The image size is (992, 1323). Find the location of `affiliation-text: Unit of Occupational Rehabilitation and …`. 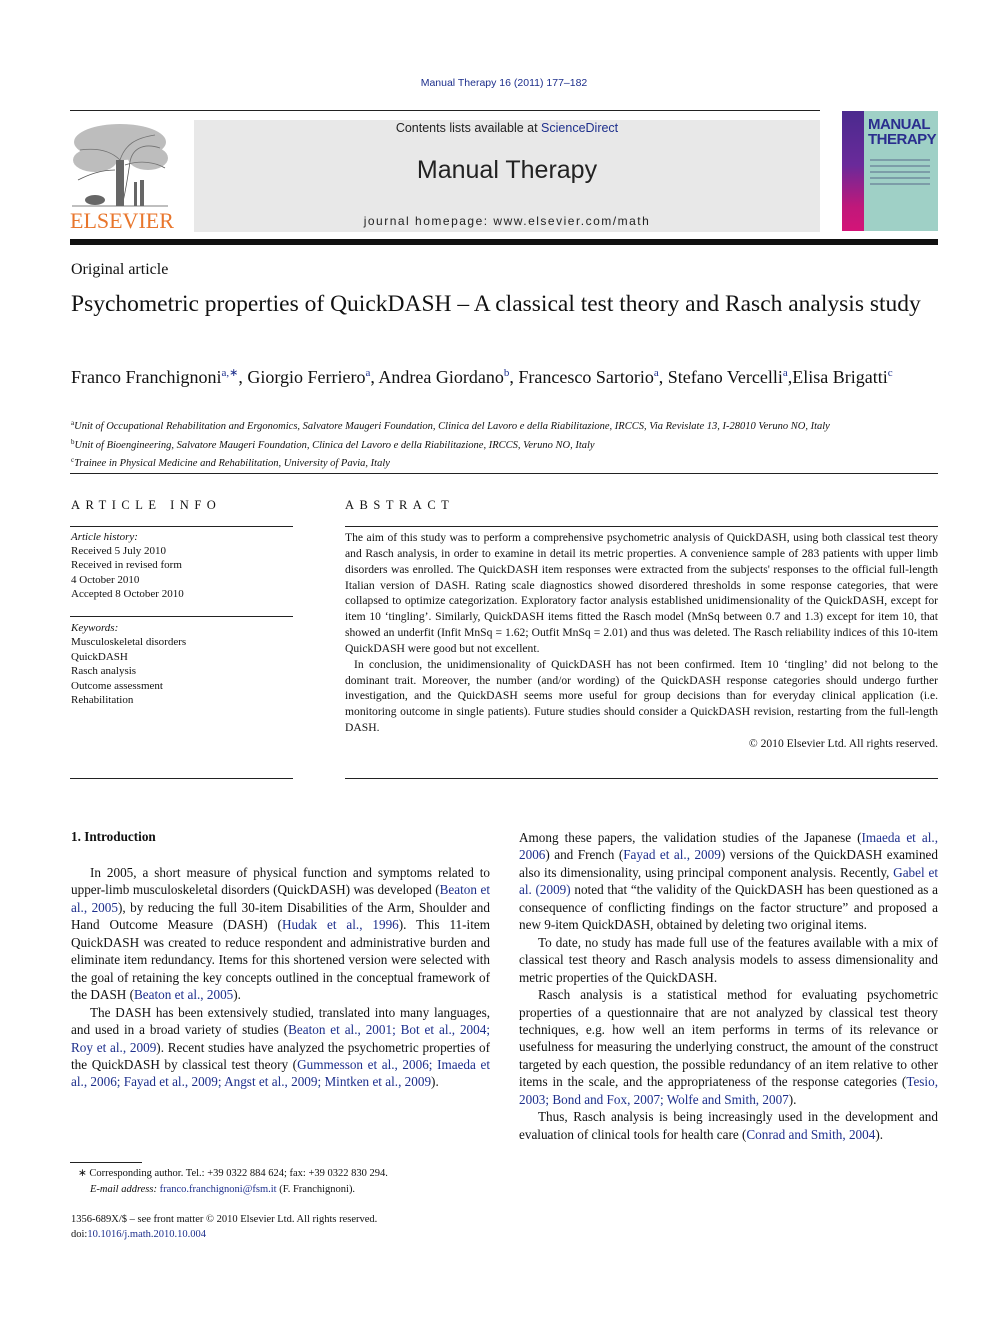

affiliation-text: Unit of Occupational Rehabilitation and … is located at coordinates (452, 426).